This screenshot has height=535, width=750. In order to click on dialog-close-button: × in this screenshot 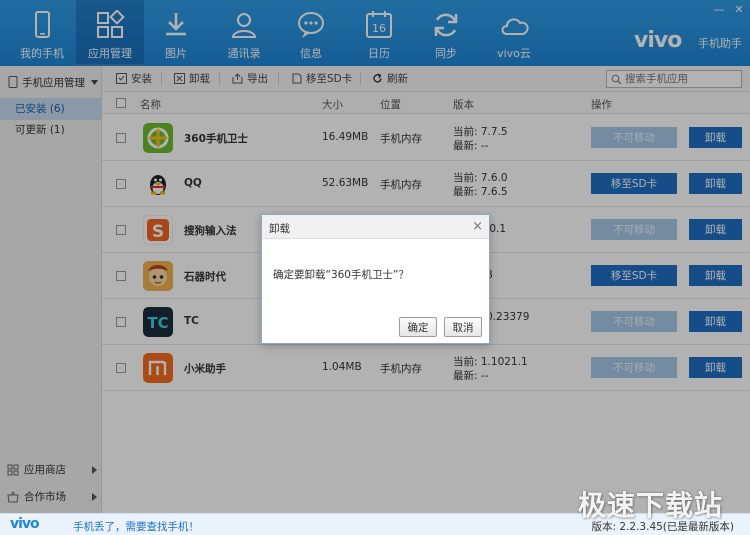, I will do `click(477, 226)`.